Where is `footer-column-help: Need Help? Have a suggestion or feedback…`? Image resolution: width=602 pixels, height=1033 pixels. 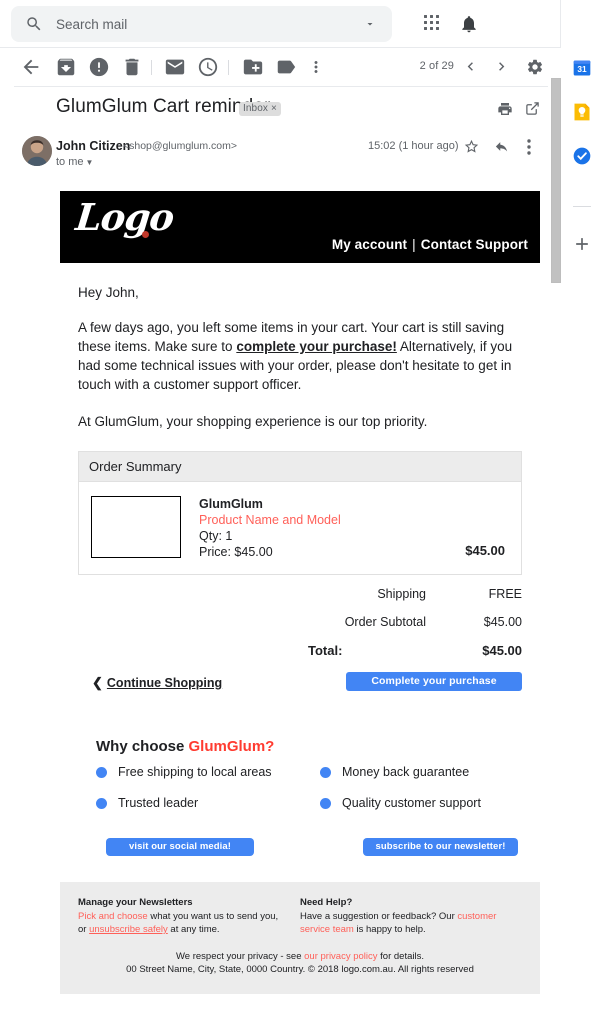
footer-column-help: Need Help? Have a suggestion or feedback… is located at coordinates (411, 916).